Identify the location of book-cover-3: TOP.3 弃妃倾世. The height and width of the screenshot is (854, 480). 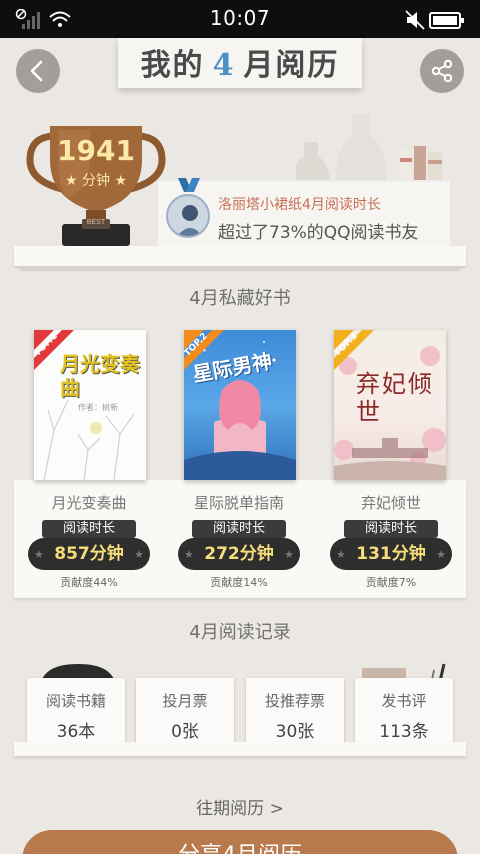
(390, 405).